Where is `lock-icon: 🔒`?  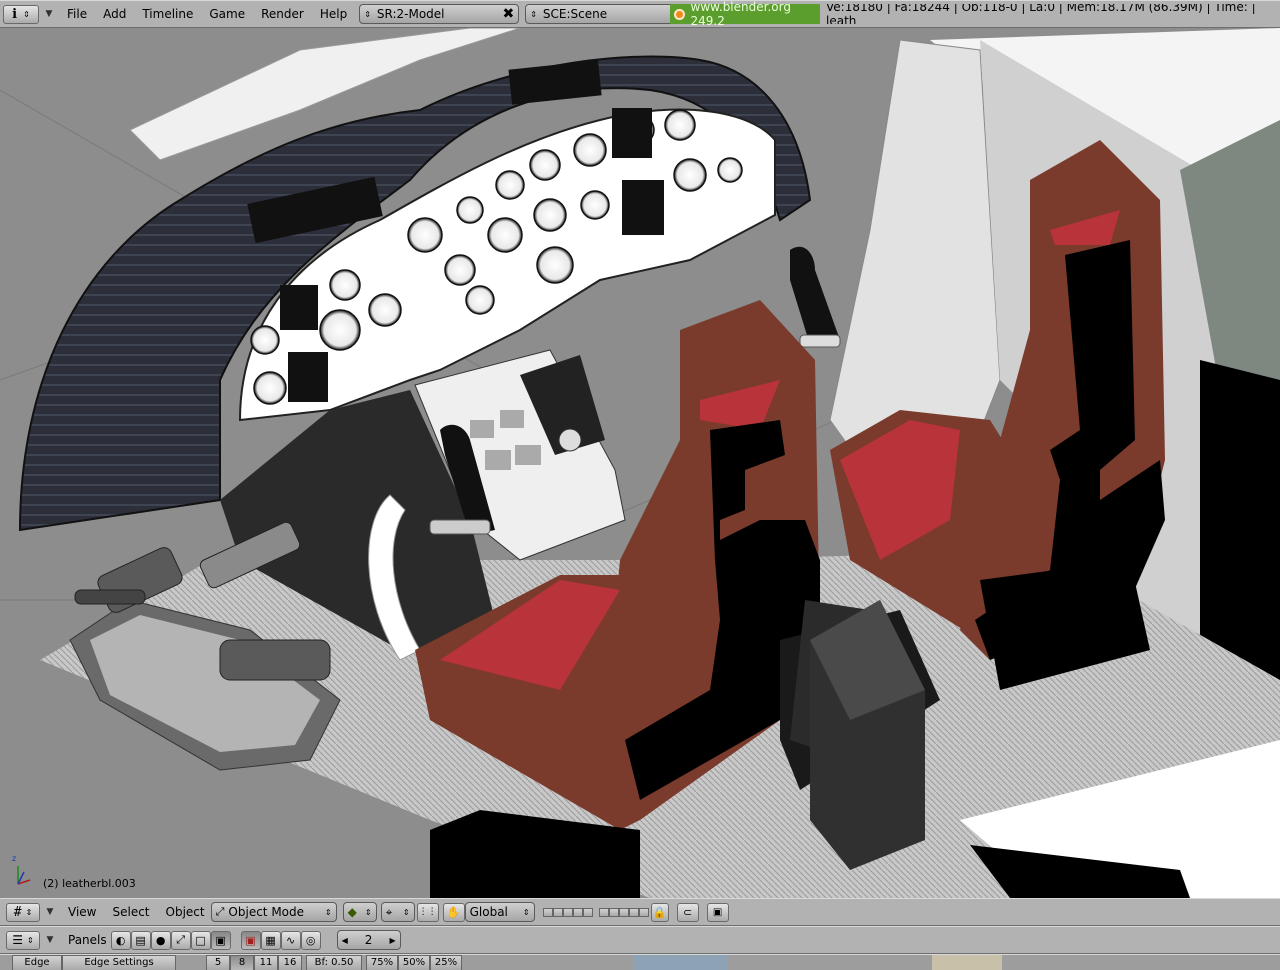 lock-icon: 🔒 is located at coordinates (659, 912).